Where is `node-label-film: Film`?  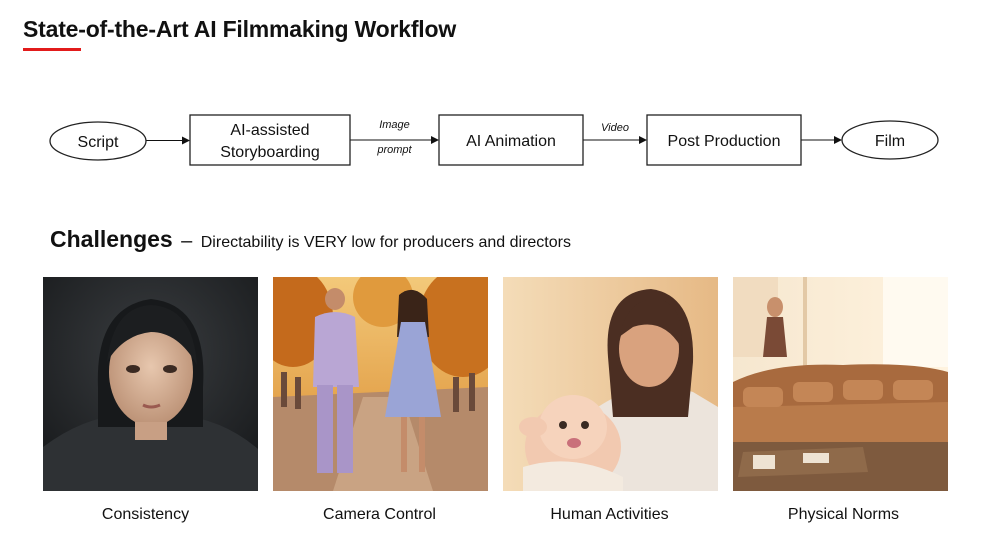 node-label-film: Film is located at coordinates (890, 141).